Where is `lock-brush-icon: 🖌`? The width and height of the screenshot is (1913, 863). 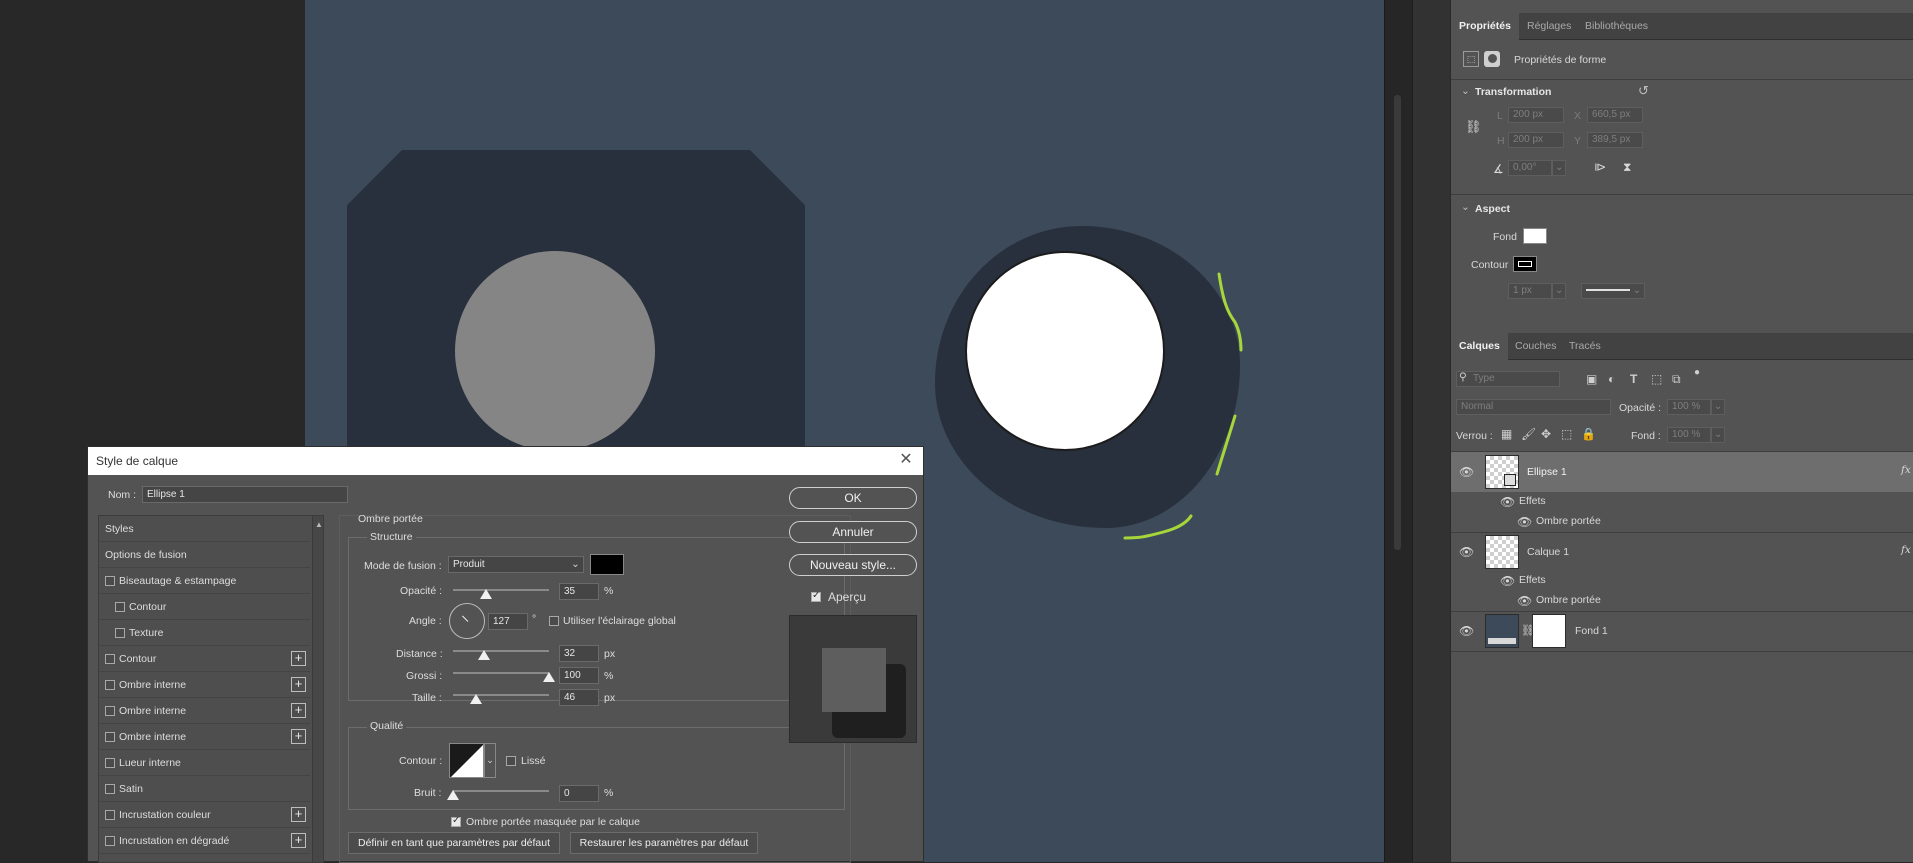
lock-brush-icon: 🖌 is located at coordinates (1528, 434).